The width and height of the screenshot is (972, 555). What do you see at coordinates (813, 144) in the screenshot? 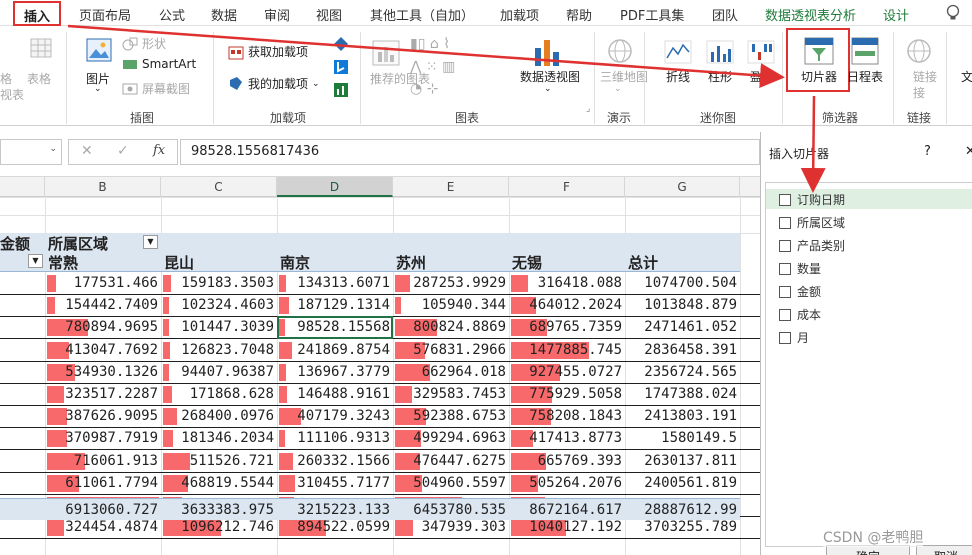
I see `arrow-to-dialog` at bounding box center [813, 144].